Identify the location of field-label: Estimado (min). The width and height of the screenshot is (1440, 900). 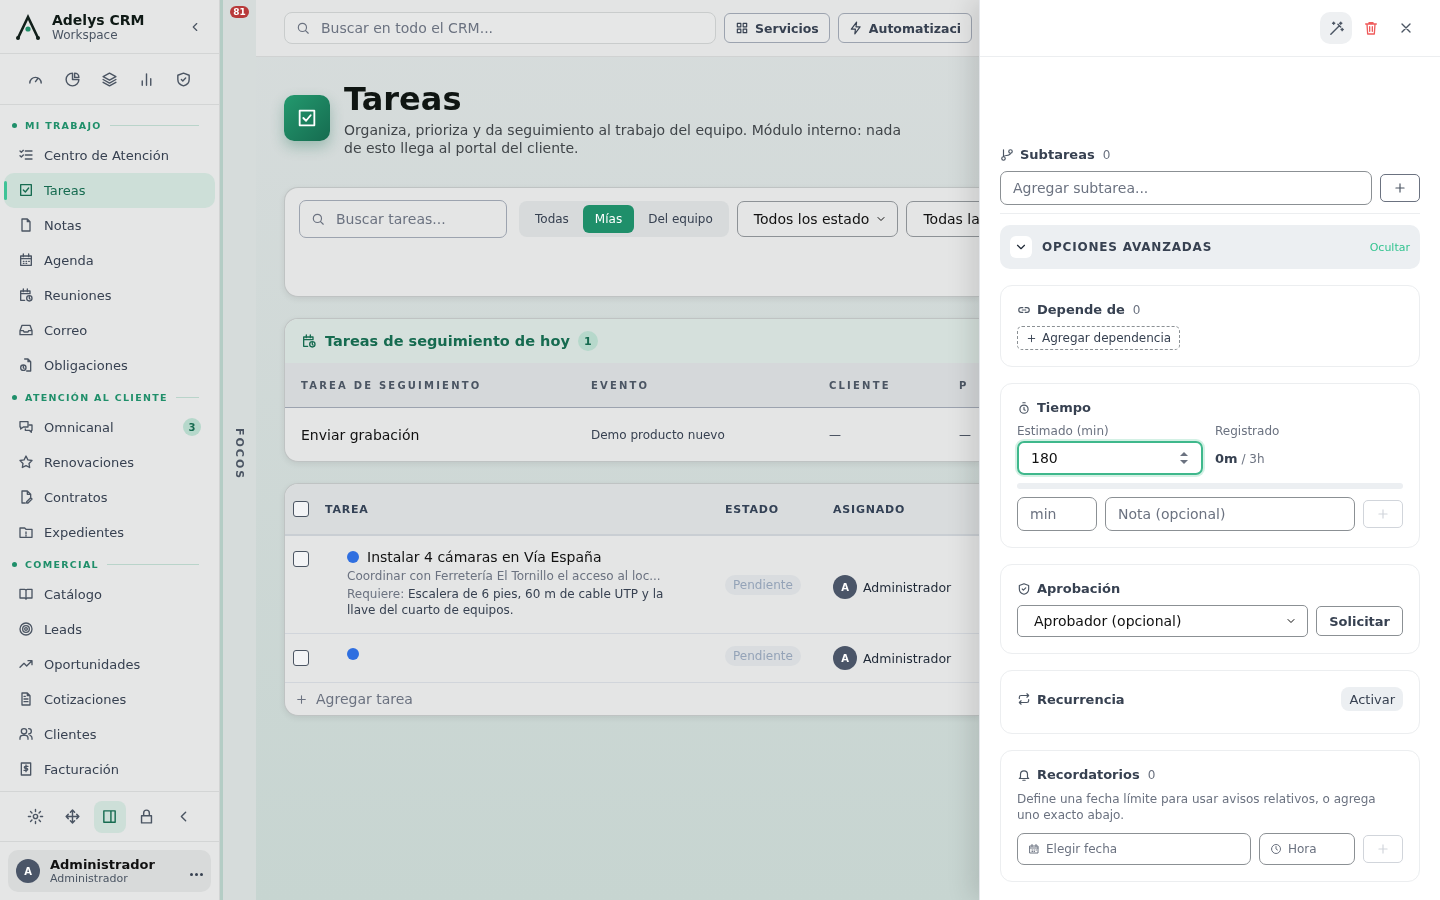
(1063, 431).